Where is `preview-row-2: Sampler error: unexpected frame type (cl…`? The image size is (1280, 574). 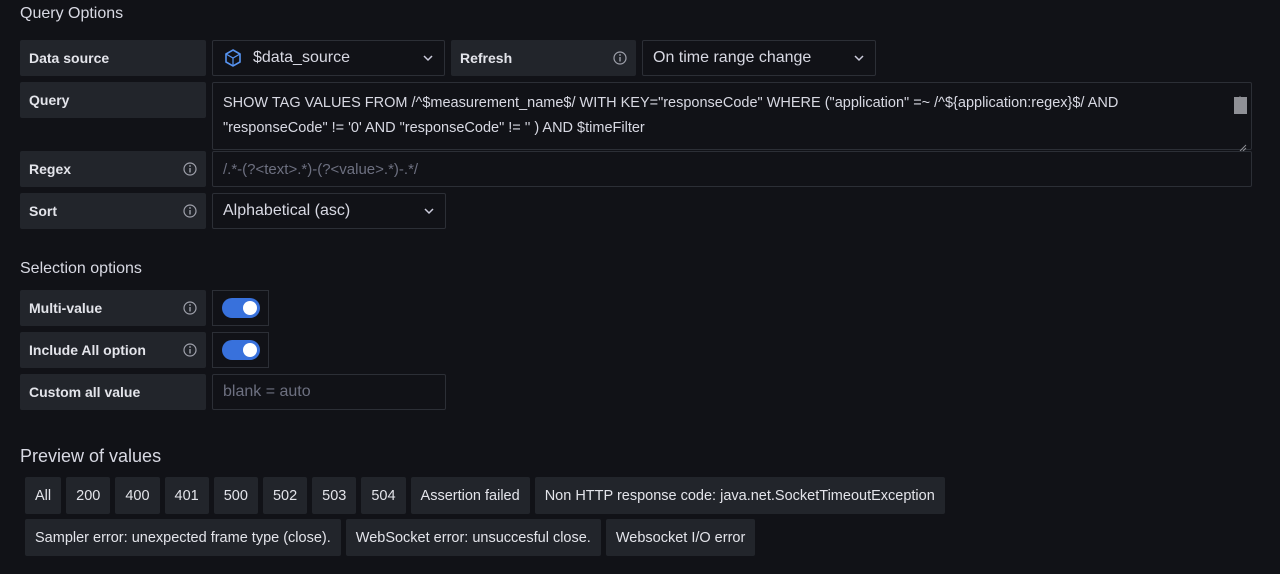
preview-row-2: Sampler error: unexpected frame type (cl… is located at coordinates (390, 537).